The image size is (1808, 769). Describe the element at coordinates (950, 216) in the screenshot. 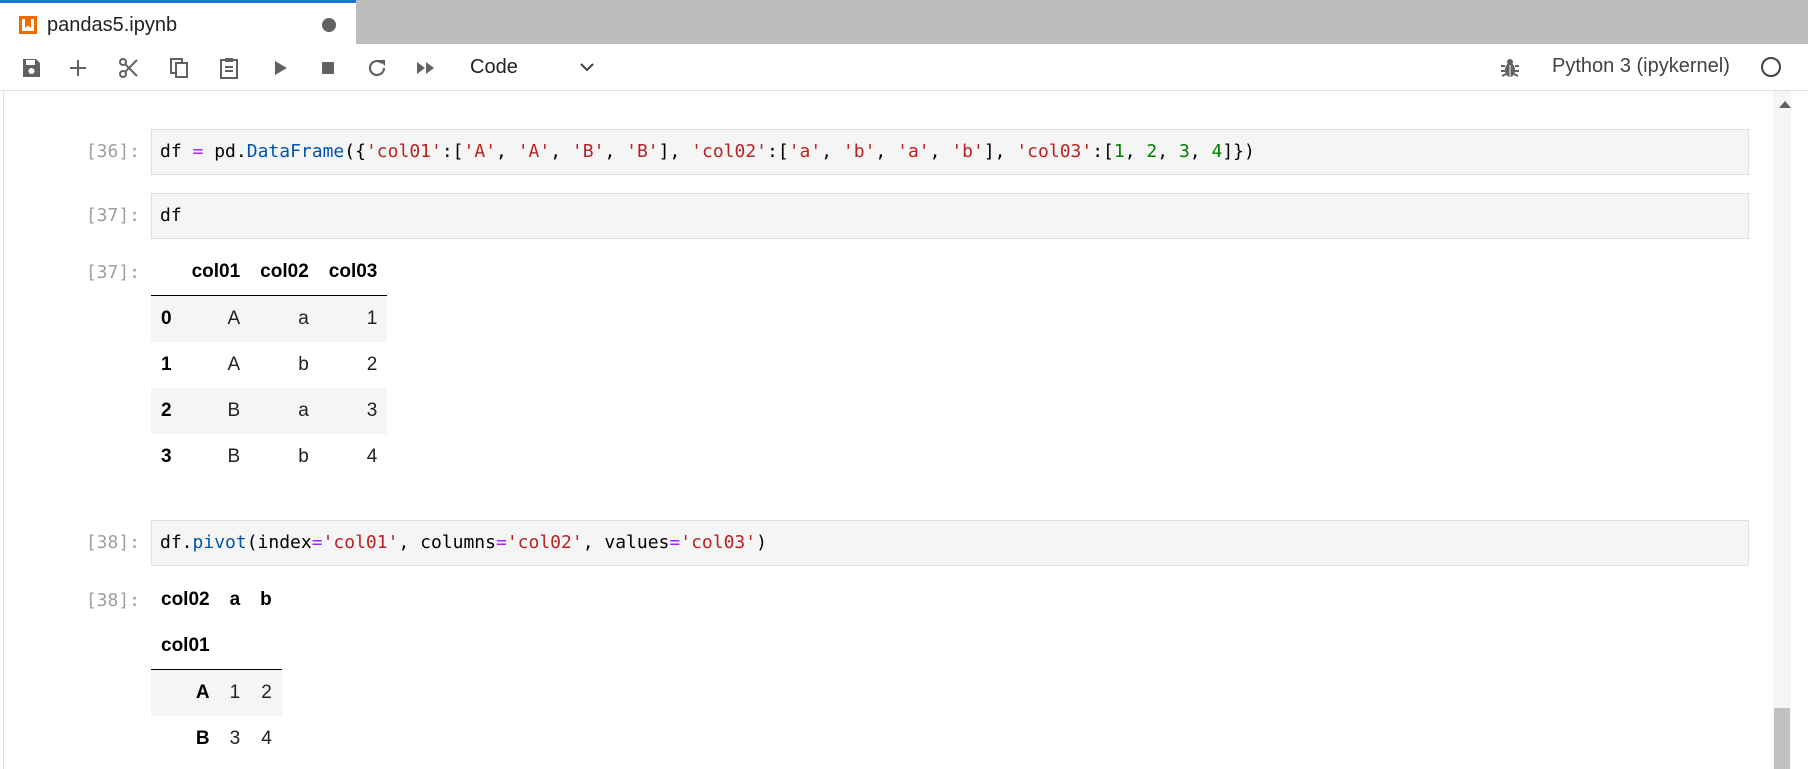

I see `code-cell-37: df` at that location.